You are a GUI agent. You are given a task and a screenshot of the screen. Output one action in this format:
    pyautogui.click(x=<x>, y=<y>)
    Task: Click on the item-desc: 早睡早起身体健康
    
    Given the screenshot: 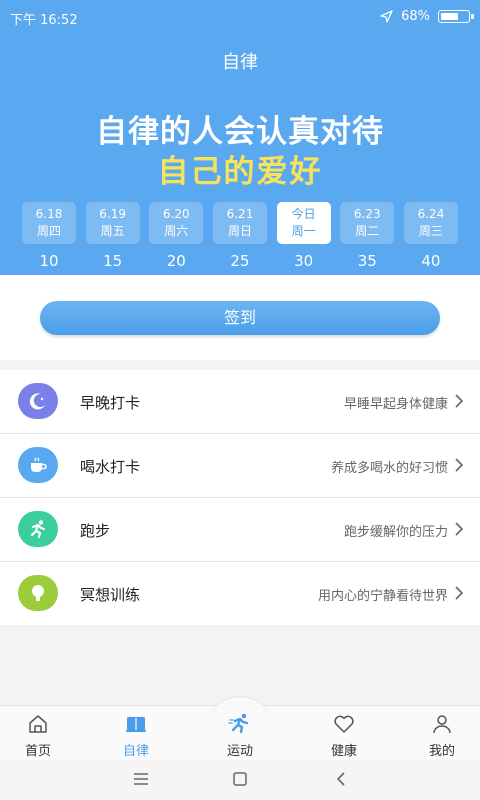 What is the action you would take?
    pyautogui.click(x=395, y=404)
    